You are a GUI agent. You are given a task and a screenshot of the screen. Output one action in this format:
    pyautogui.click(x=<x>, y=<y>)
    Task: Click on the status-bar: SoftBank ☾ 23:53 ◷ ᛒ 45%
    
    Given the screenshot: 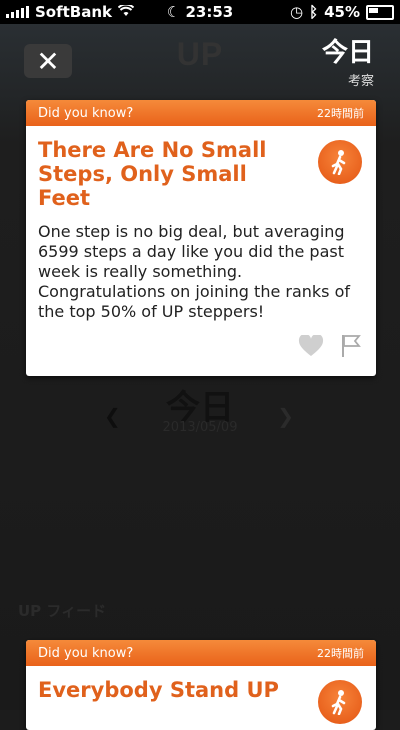 What is the action you would take?
    pyautogui.click(x=200, y=12)
    